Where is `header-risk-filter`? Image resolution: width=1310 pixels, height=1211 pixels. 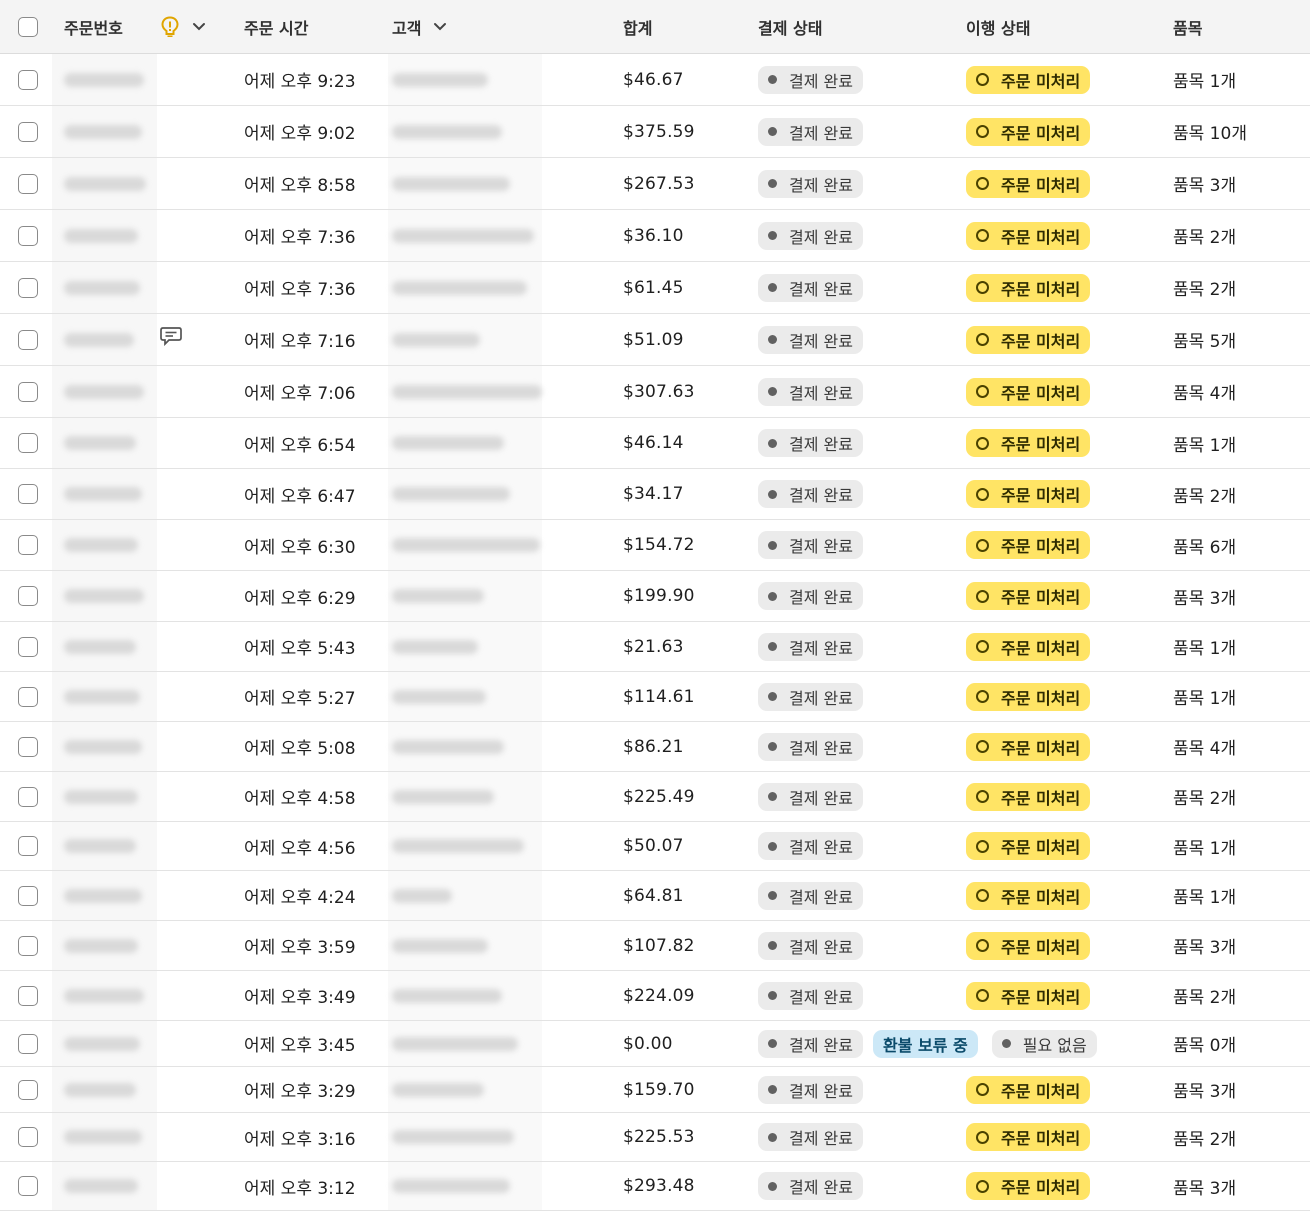
header-risk-filter is located at coordinates (183, 26).